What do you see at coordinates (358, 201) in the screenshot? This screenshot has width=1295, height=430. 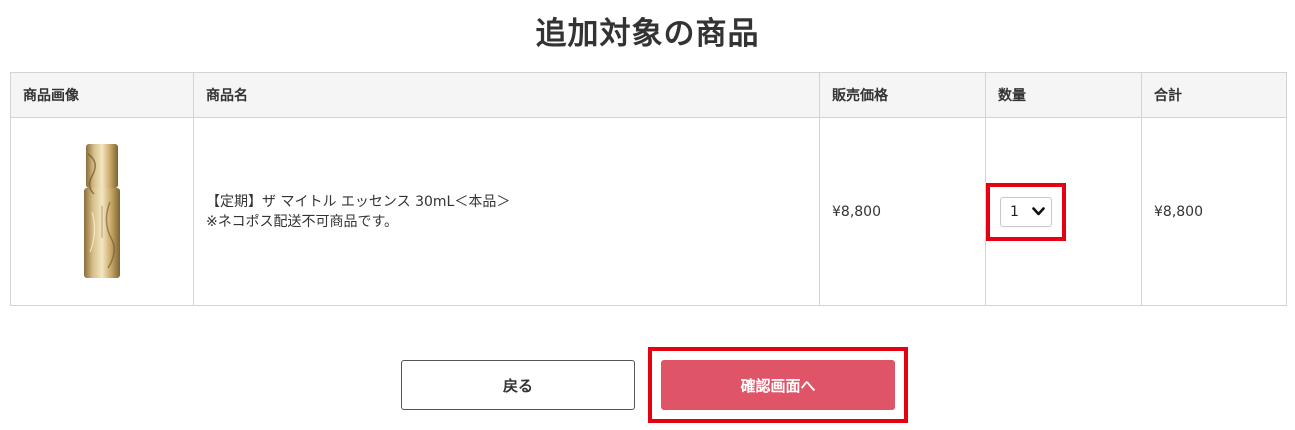 I see `product-name: 【定期】ザ マイトル エッセンス 30mL＜本品＞` at bounding box center [358, 201].